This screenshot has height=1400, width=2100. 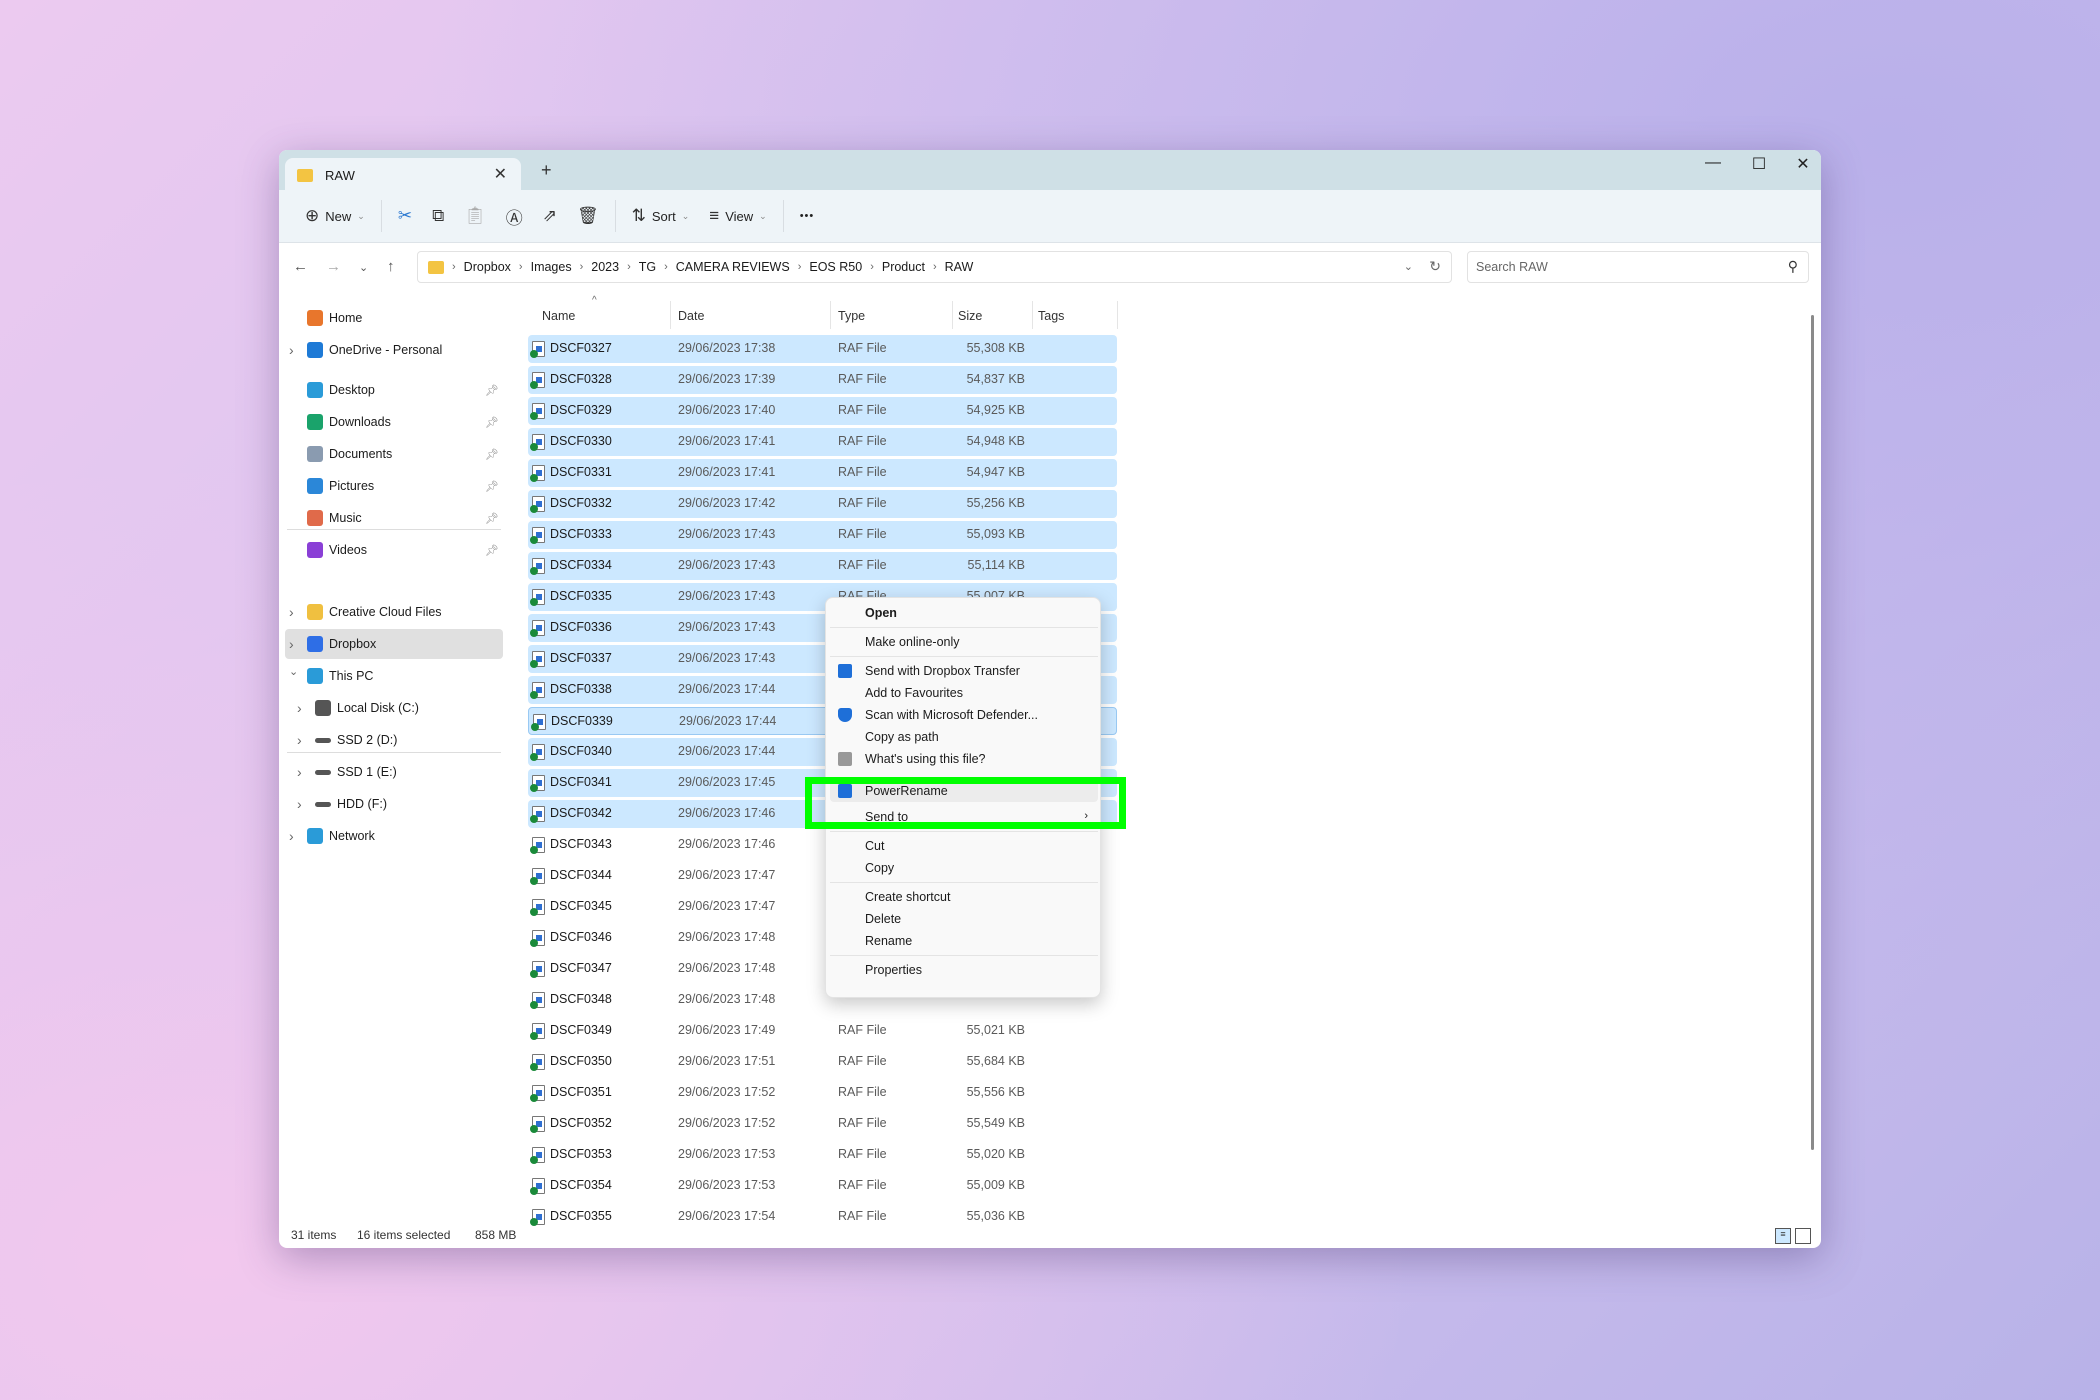 What do you see at coordinates (964, 613) in the screenshot?
I see `menu-item-open: Open` at bounding box center [964, 613].